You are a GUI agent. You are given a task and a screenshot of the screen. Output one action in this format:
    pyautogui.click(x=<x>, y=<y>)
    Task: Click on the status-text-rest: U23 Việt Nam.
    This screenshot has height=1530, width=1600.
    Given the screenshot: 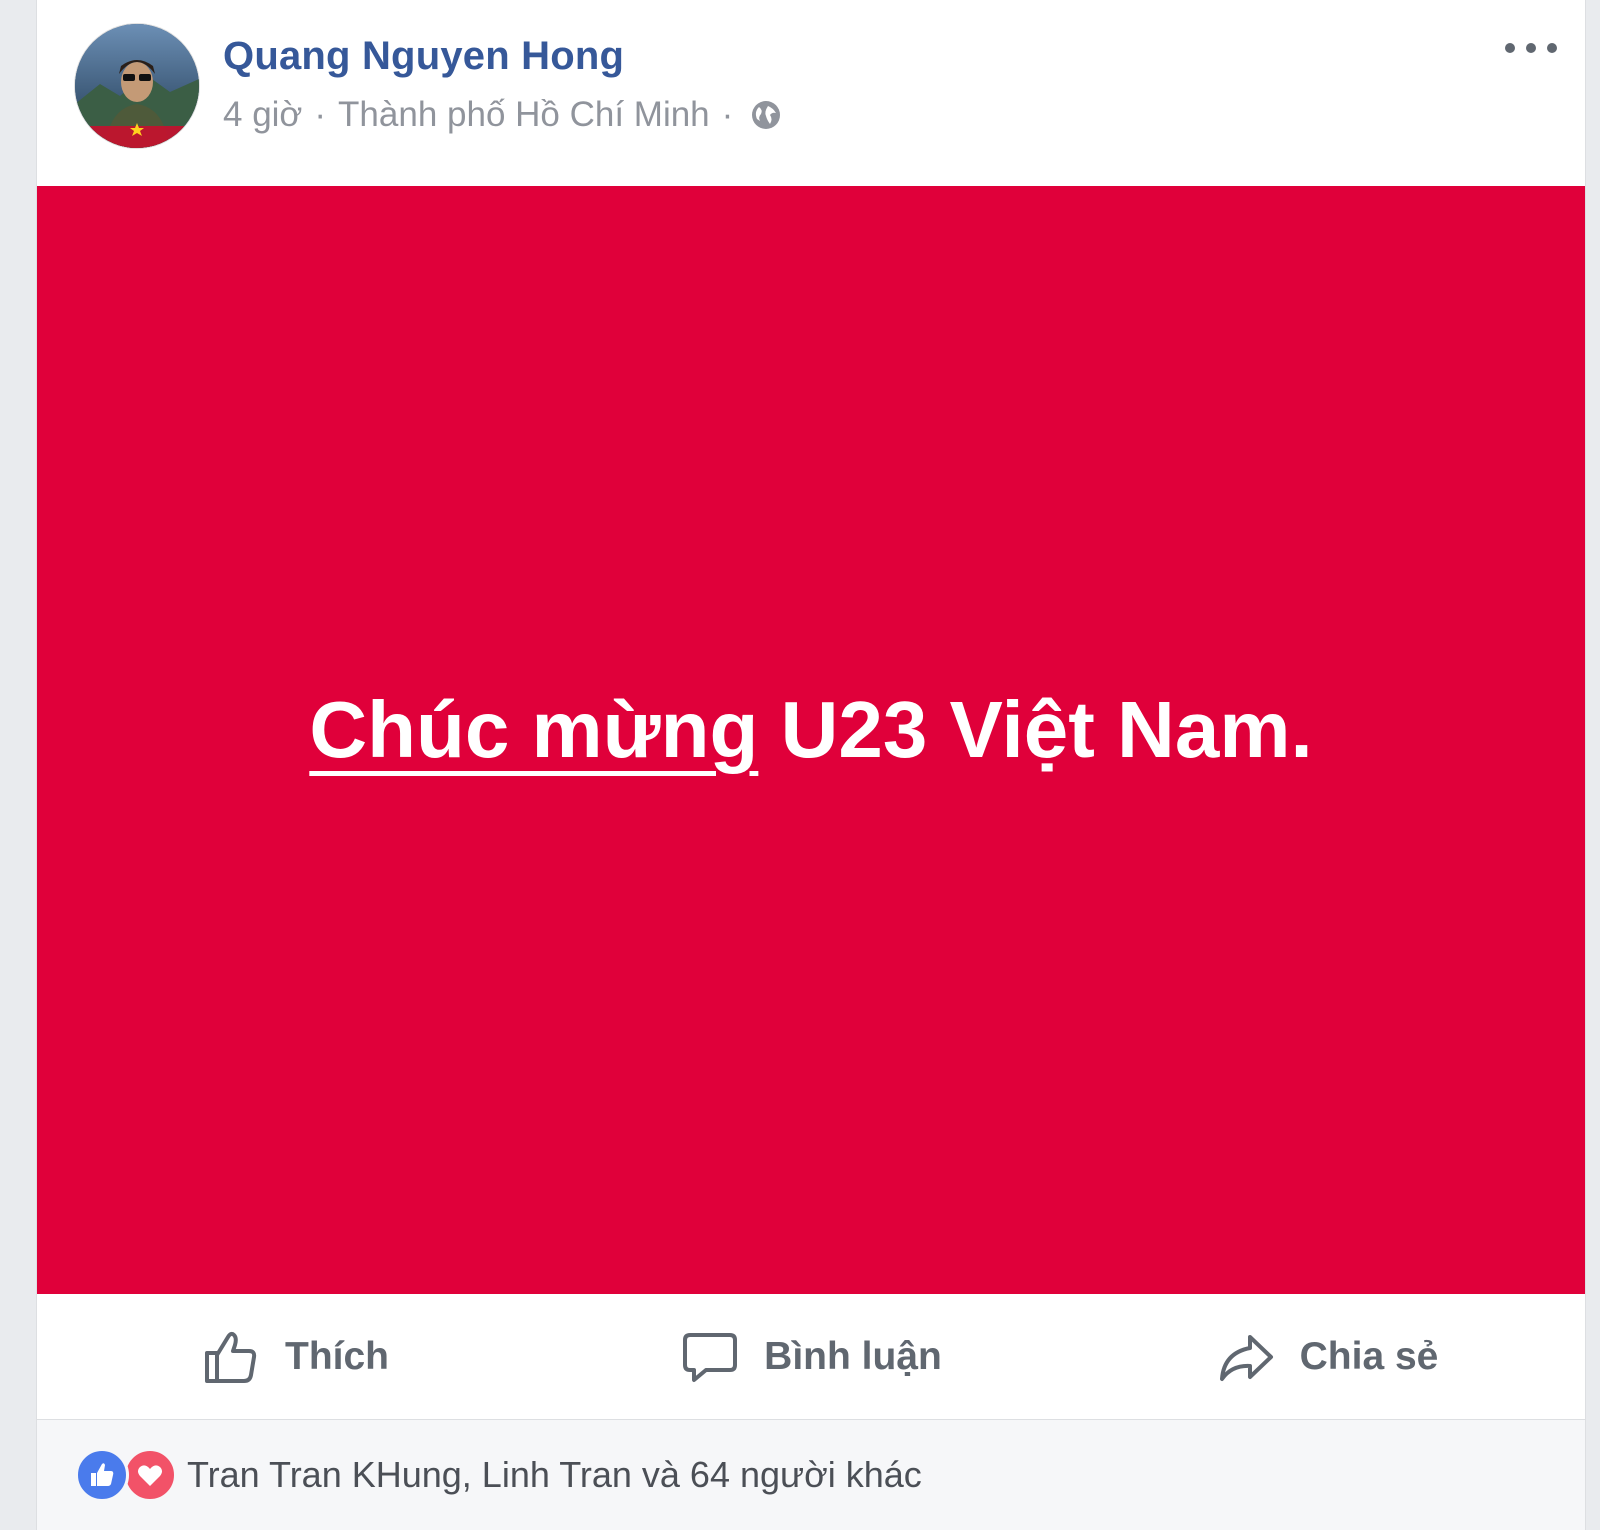 What is the action you would take?
    pyautogui.click(x=1035, y=729)
    